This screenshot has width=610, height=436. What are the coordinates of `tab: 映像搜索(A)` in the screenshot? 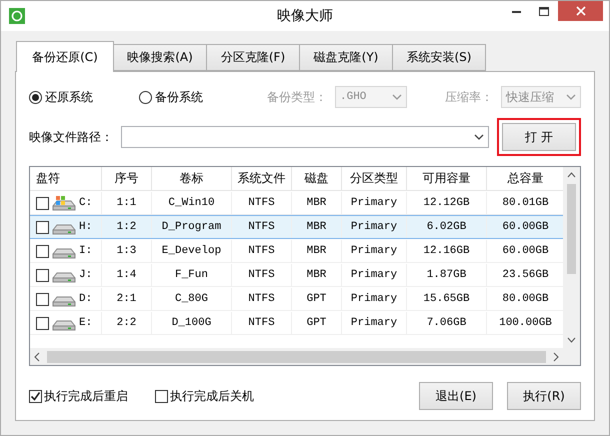 It's located at (160, 57).